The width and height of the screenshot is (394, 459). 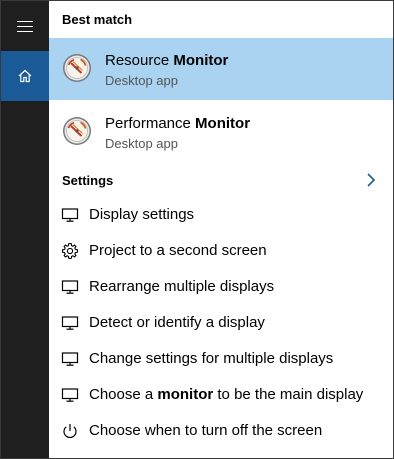 What do you see at coordinates (25, 229) in the screenshot?
I see `left-rail` at bounding box center [25, 229].